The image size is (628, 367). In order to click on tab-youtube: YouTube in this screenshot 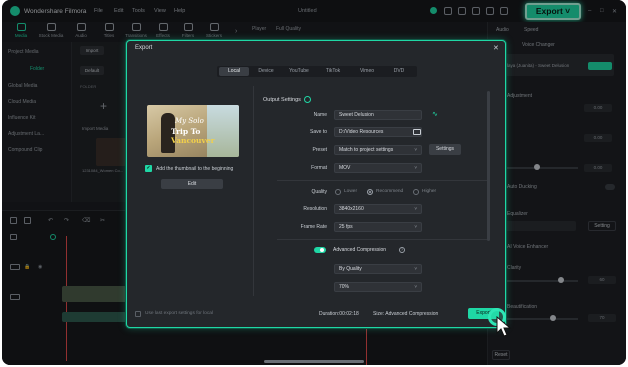, I will do `click(299, 71)`.